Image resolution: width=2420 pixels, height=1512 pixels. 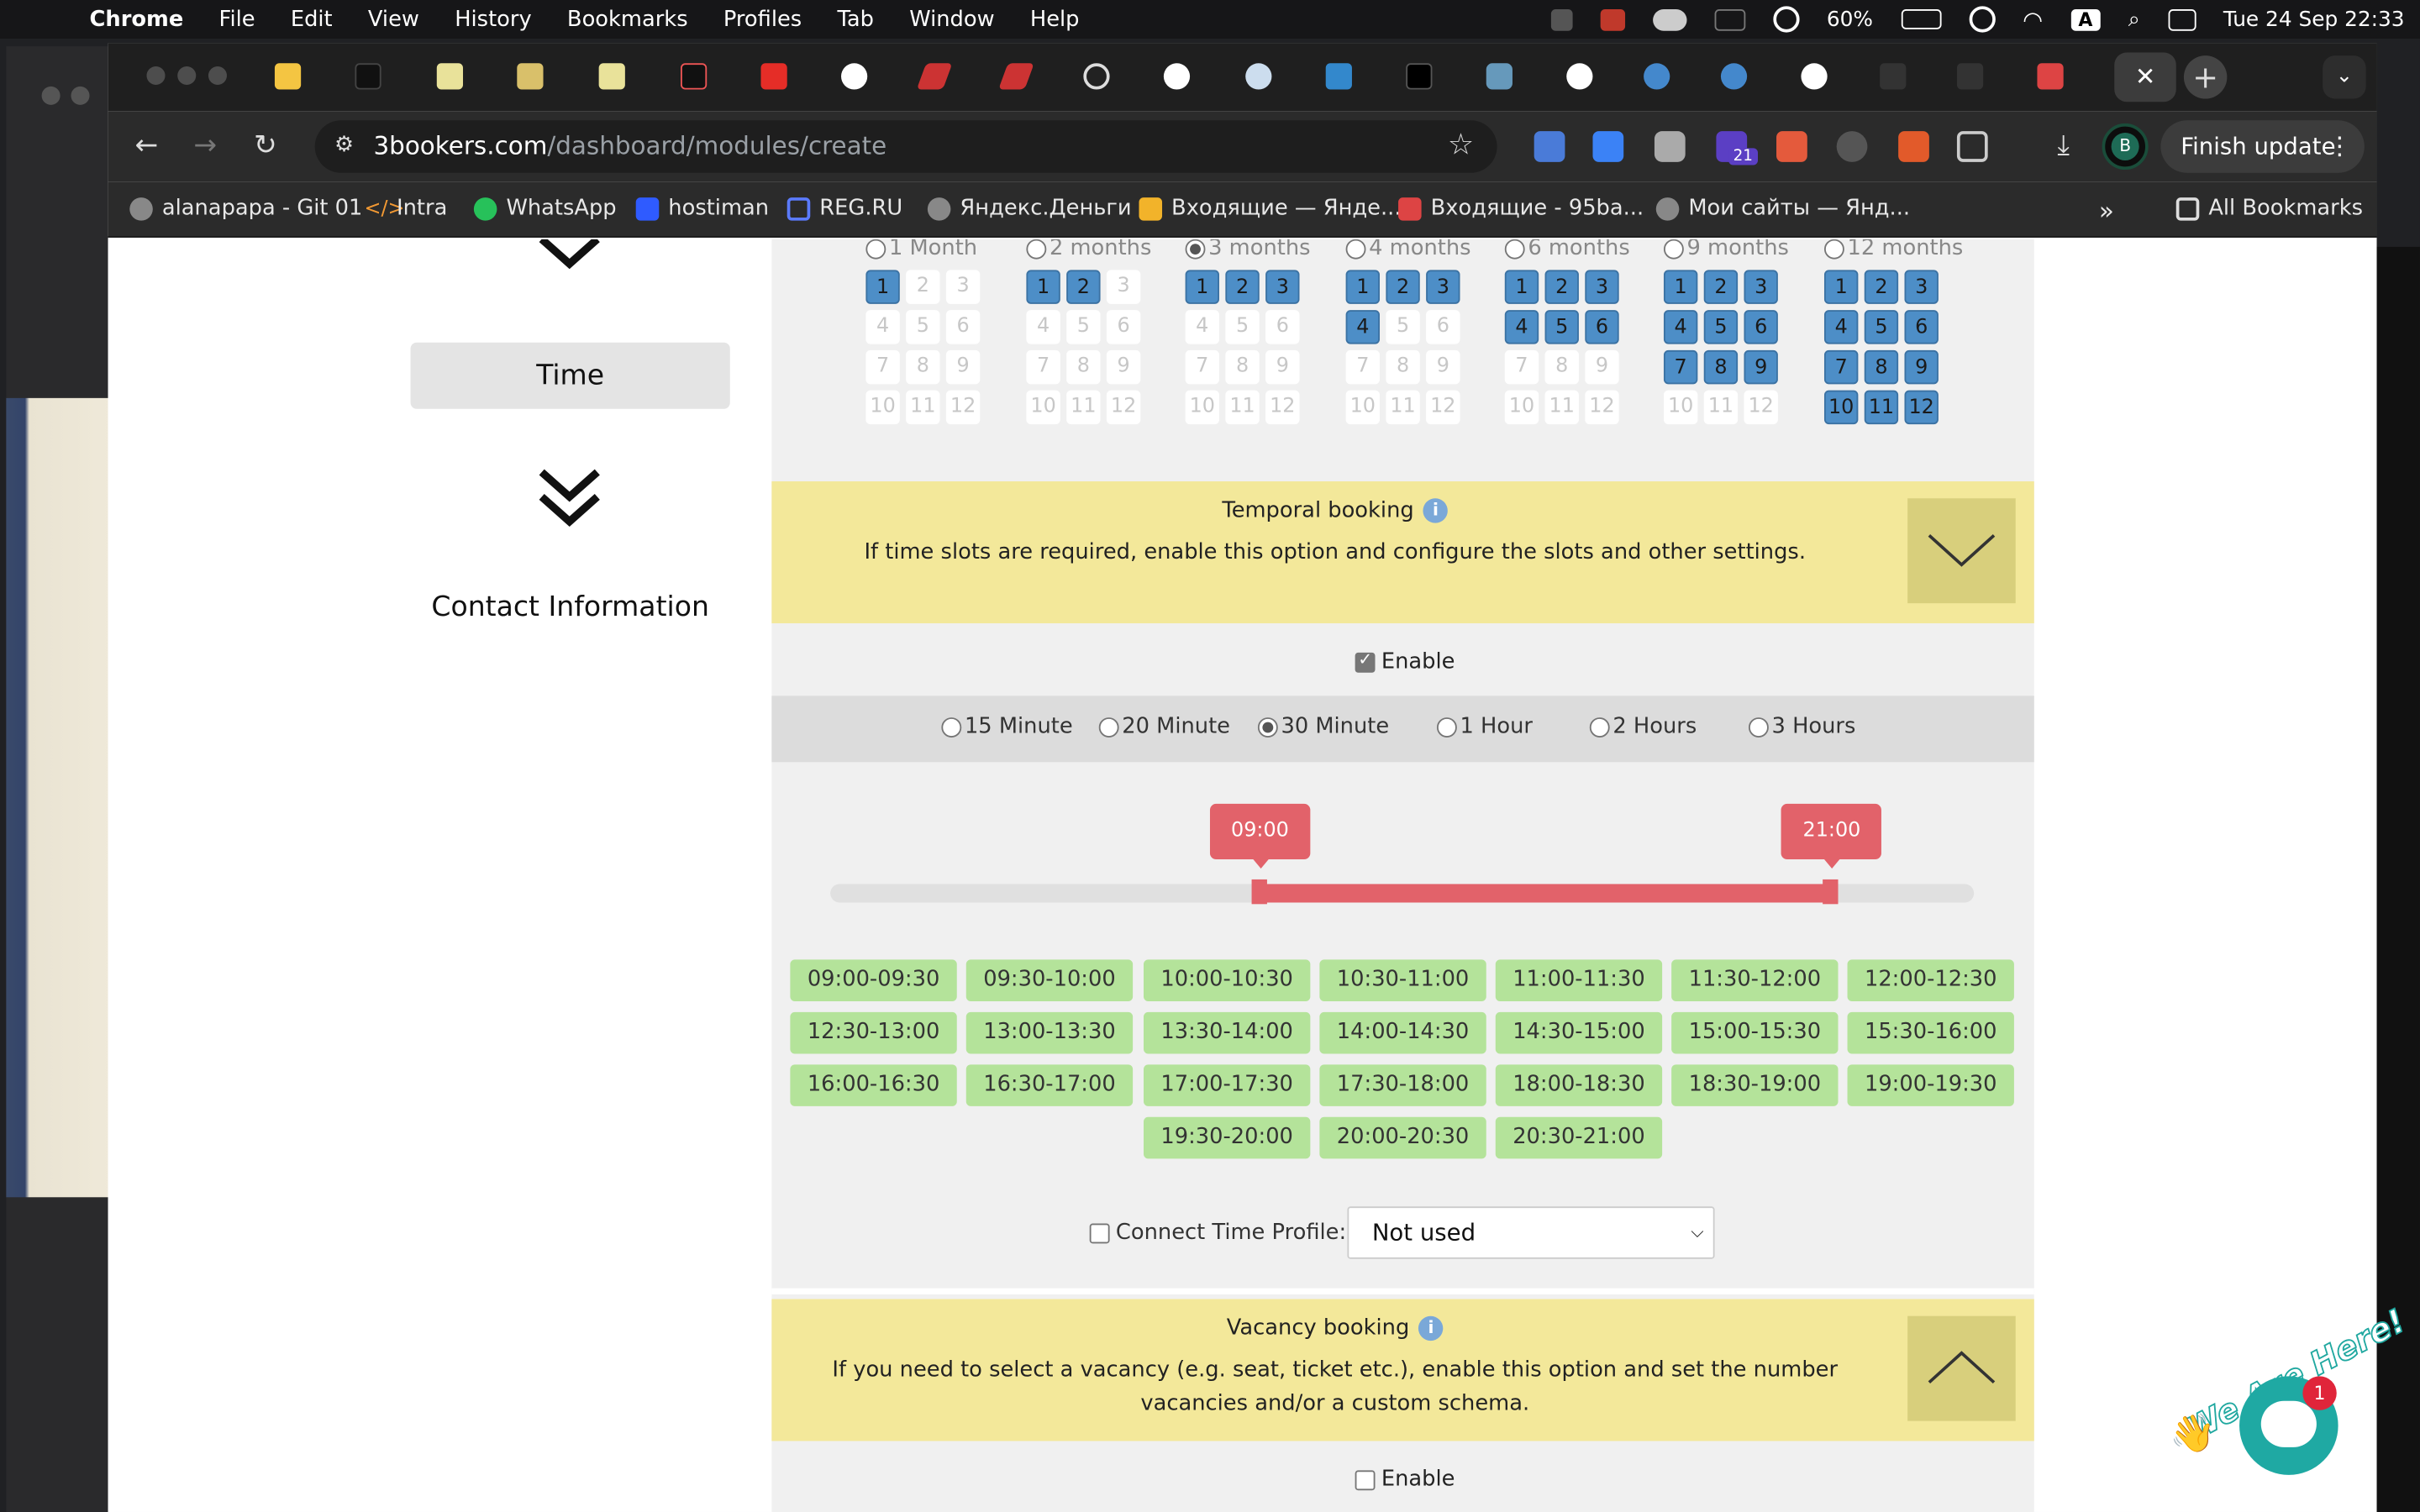 I want to click on time-slot: 15:00-15:30, so click(x=1755, y=1032).